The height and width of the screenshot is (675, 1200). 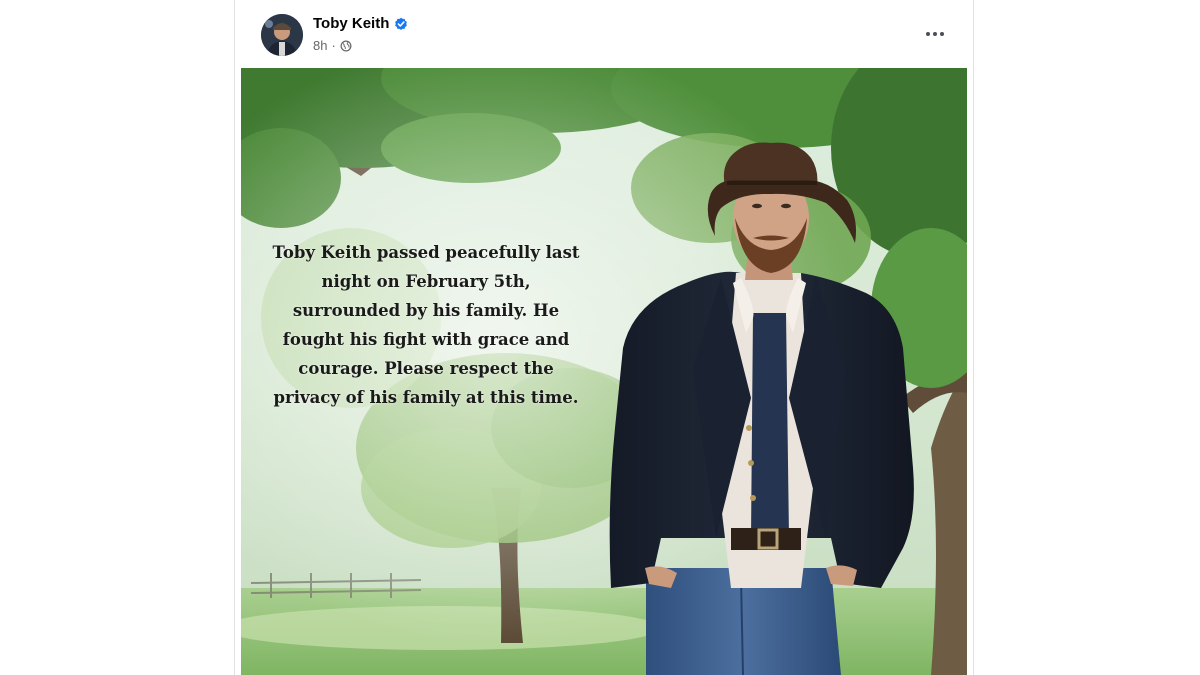 What do you see at coordinates (351, 23) in the screenshot?
I see `author-name: Toby Keith` at bounding box center [351, 23].